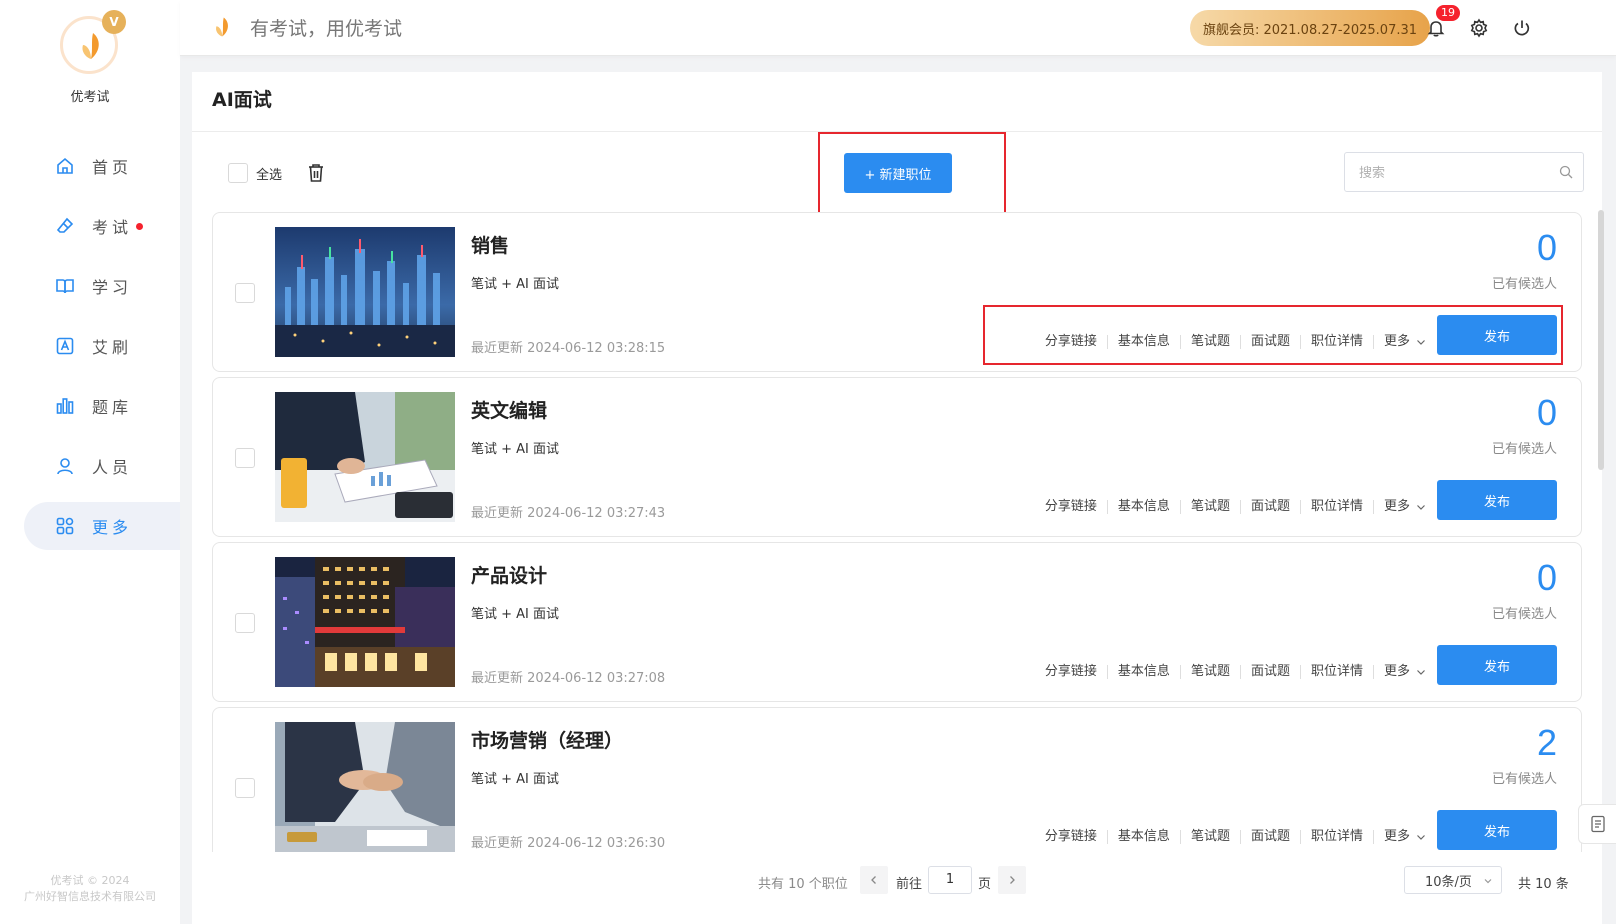  What do you see at coordinates (568, 678) in the screenshot?
I see `updated-time: 最近更新 2024-06-12 03:27:08` at bounding box center [568, 678].